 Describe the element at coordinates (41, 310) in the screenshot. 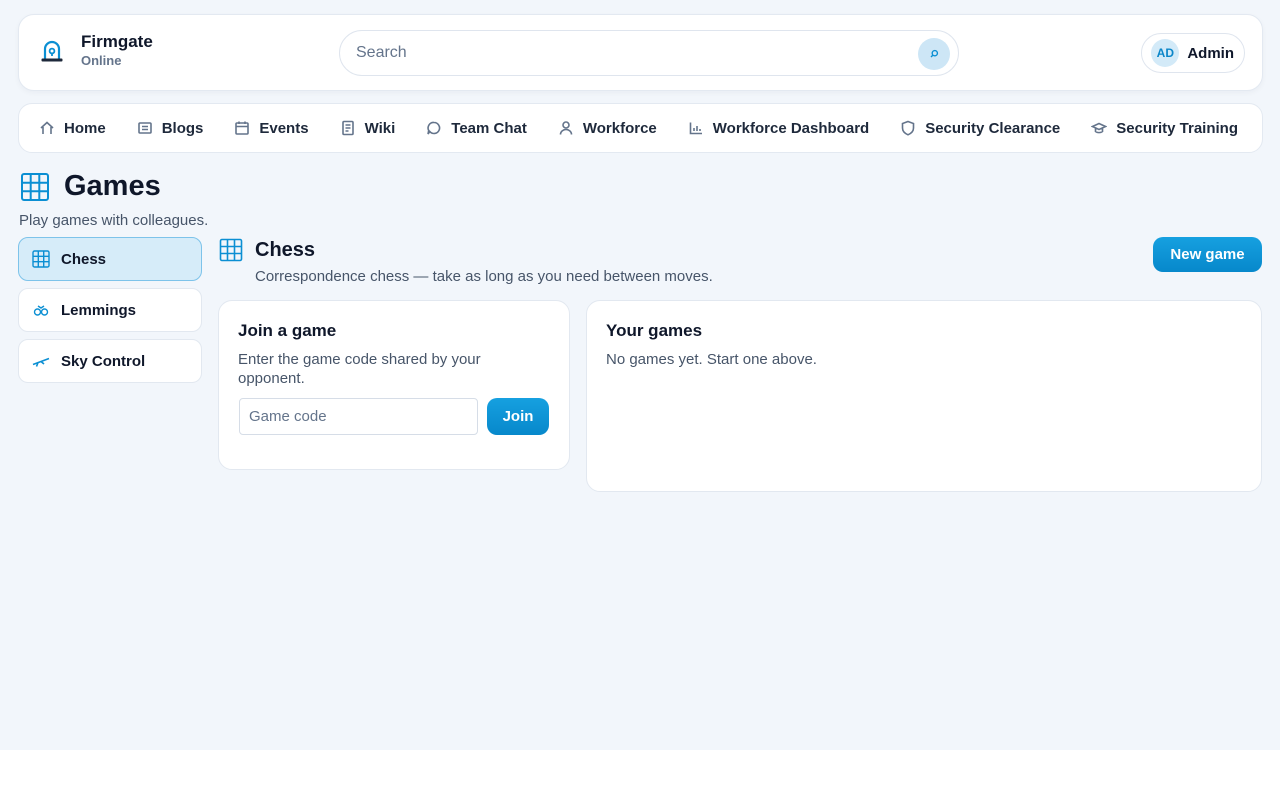

I see `lemmings-icon` at that location.